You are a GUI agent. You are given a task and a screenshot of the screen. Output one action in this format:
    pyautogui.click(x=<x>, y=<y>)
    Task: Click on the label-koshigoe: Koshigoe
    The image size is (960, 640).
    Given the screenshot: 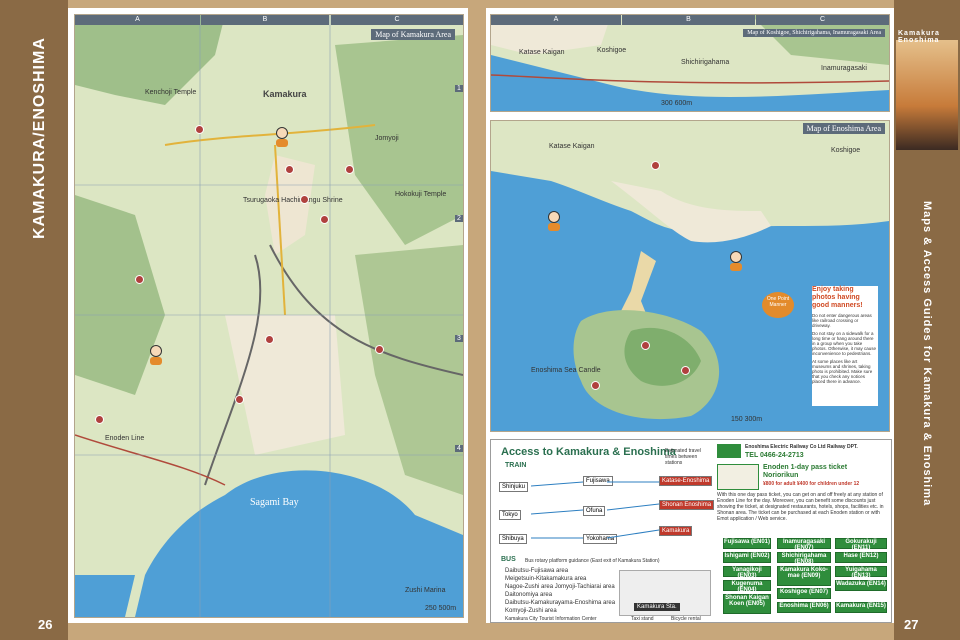 What is the action you would take?
    pyautogui.click(x=612, y=50)
    